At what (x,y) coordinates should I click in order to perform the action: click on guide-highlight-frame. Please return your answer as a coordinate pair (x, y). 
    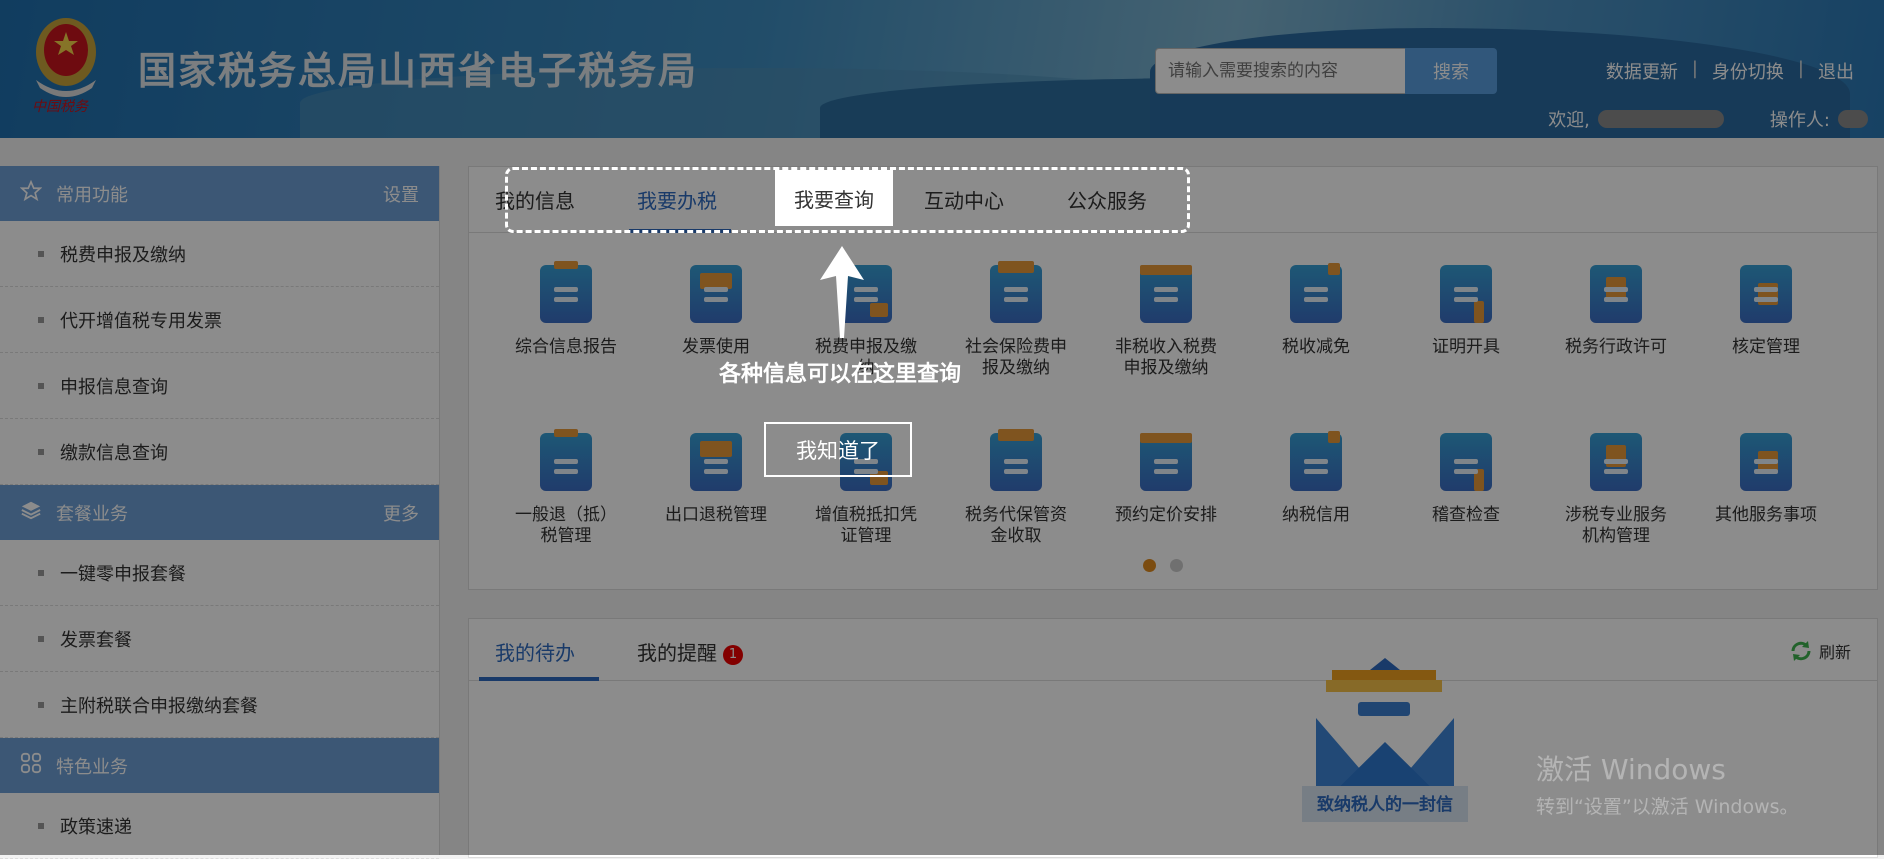
    Looking at the image, I should click on (847, 200).